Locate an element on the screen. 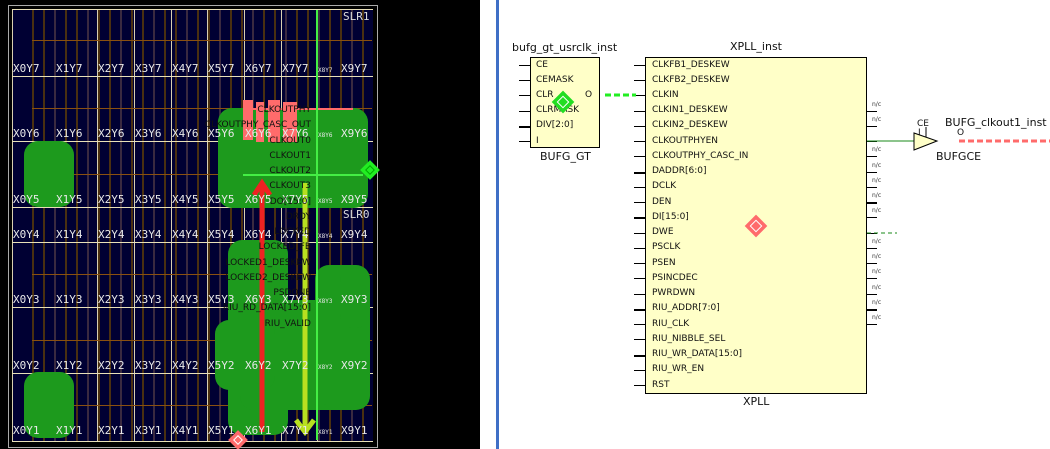 This screenshot has height=449, width=1050. clock-region-label: X3Y5 is located at coordinates (148, 199).